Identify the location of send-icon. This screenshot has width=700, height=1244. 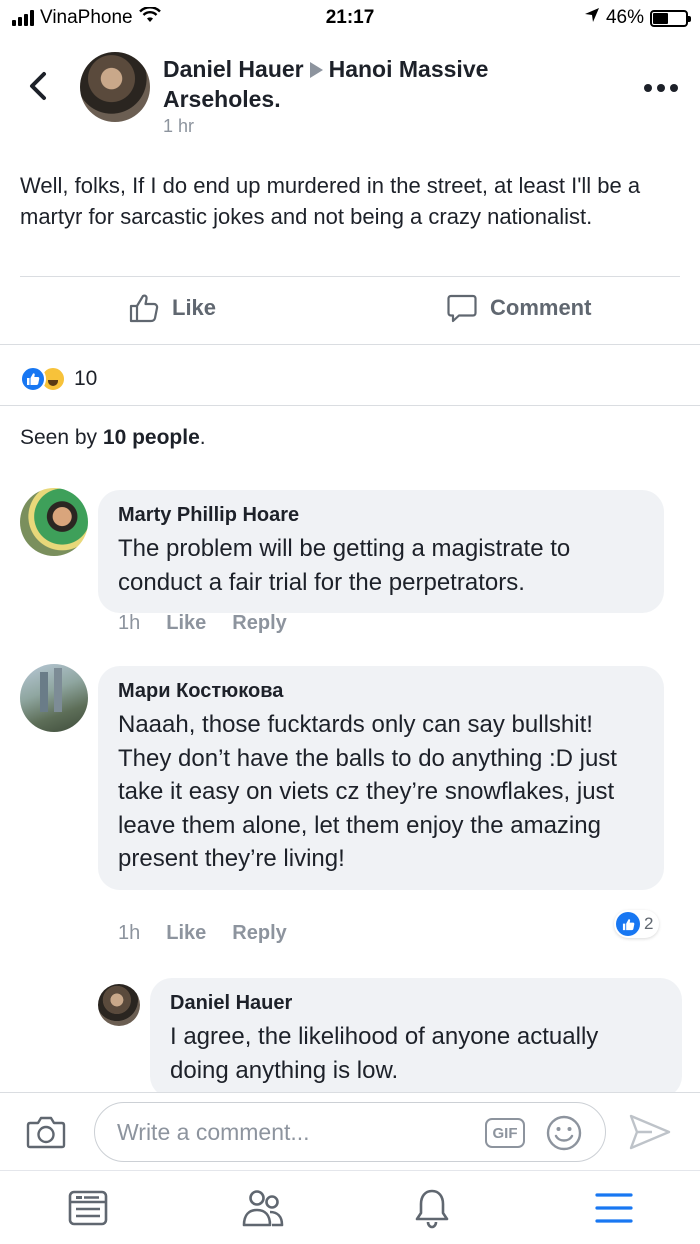
(650, 1132).